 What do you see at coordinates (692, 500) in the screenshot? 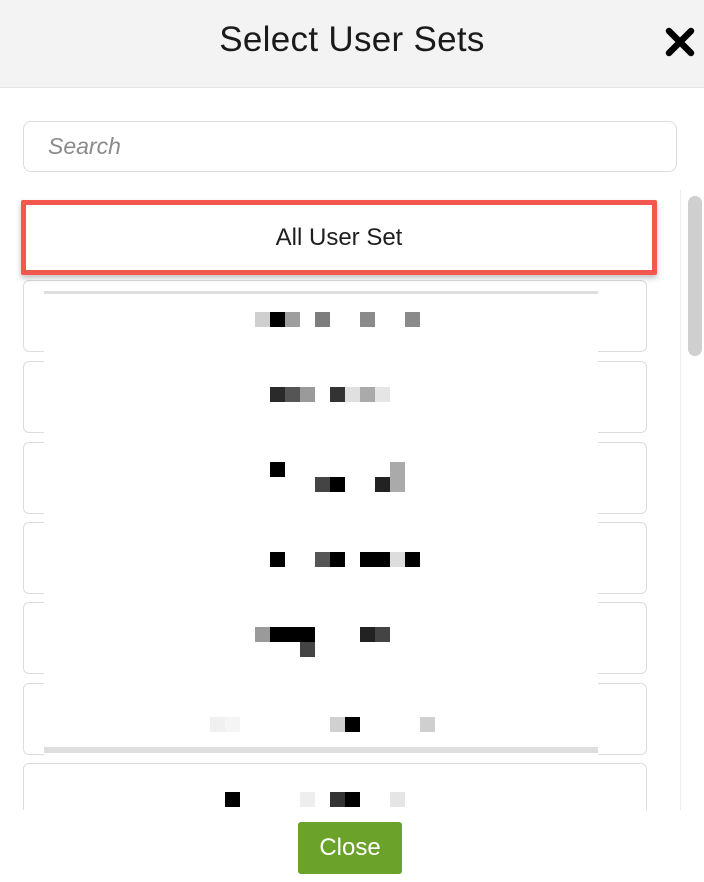
I see `list-scrollbar` at bounding box center [692, 500].